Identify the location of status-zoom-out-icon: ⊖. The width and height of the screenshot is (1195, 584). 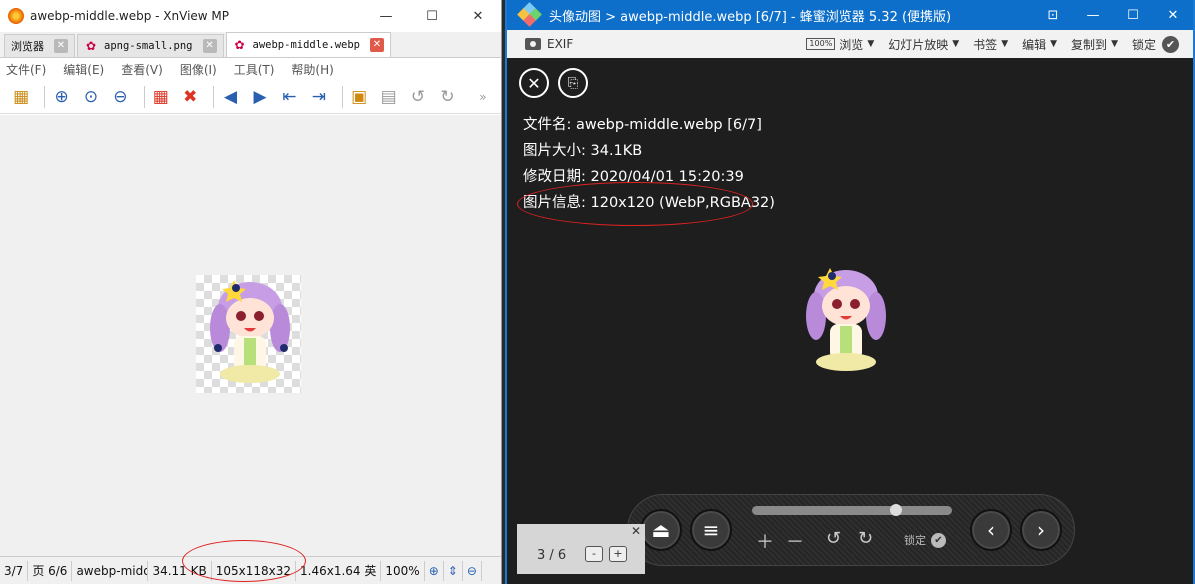
(472, 570).